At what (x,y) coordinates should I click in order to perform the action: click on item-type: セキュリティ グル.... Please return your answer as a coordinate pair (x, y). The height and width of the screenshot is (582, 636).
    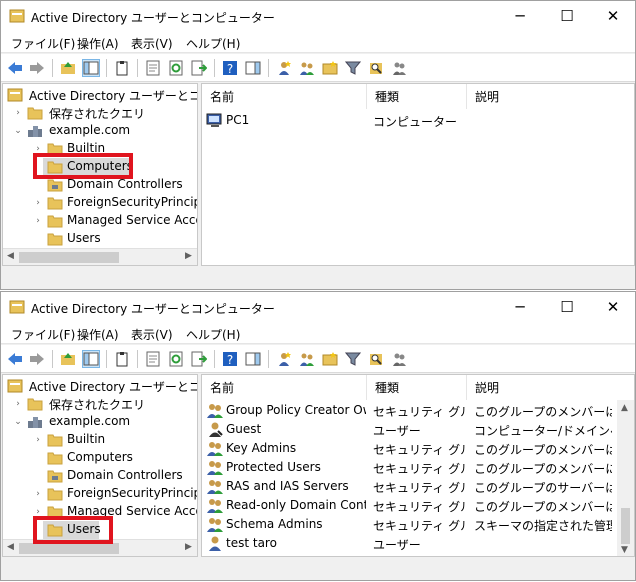
    Looking at the image, I should click on (419, 526).